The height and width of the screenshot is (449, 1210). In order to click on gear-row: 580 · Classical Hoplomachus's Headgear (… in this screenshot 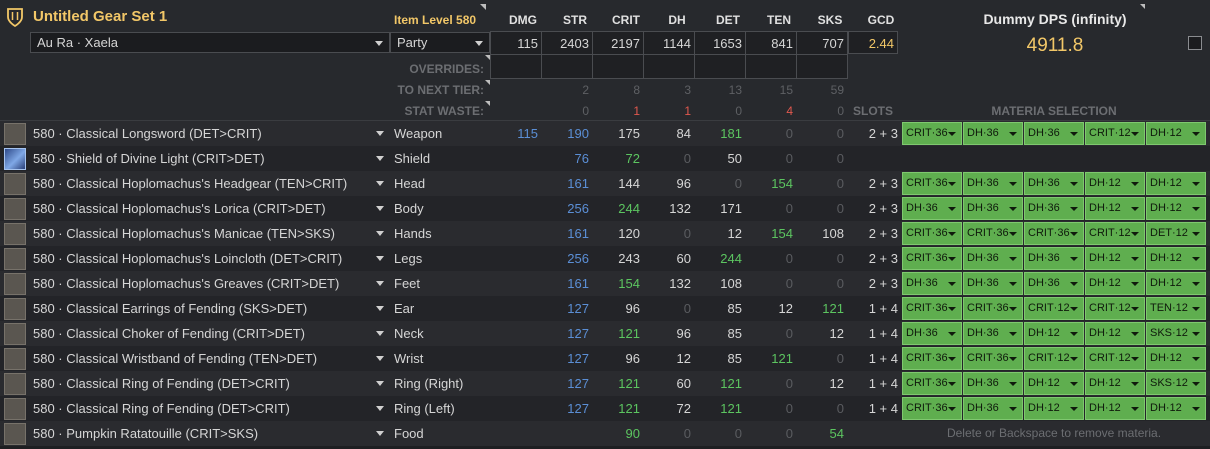, I will do `click(605, 183)`.